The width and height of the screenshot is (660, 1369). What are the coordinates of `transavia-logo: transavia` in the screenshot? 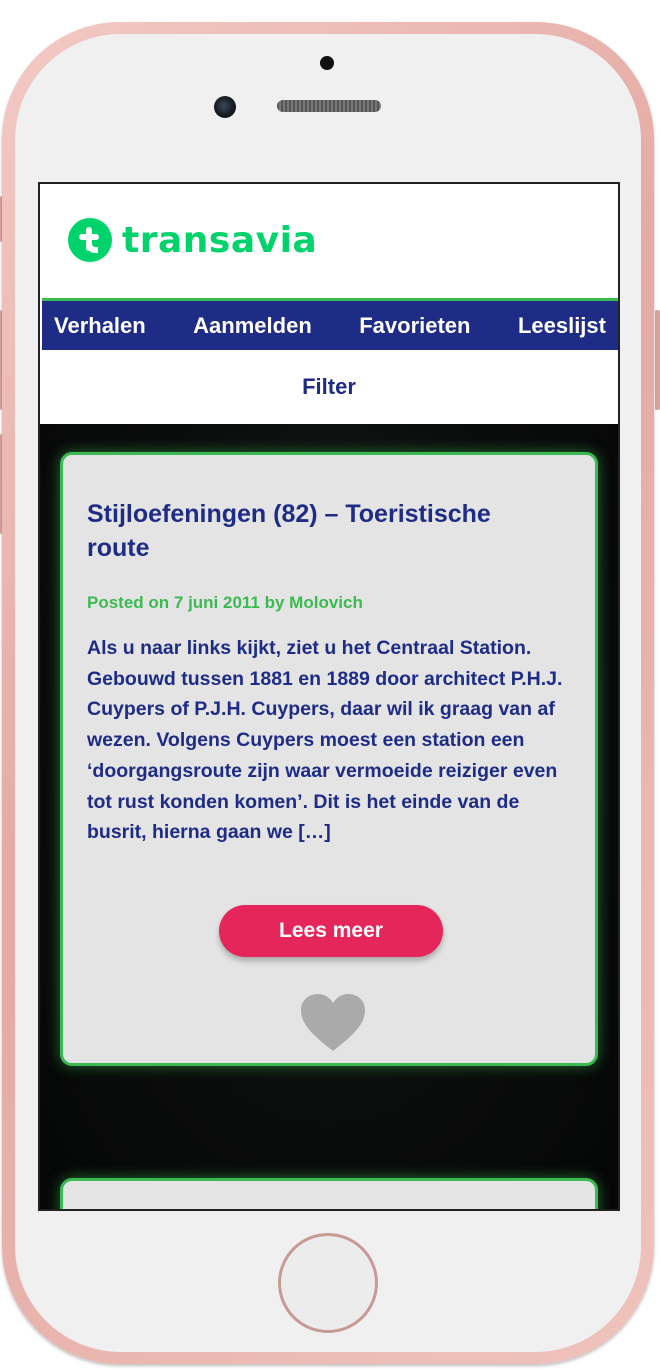 It's located at (192, 240).